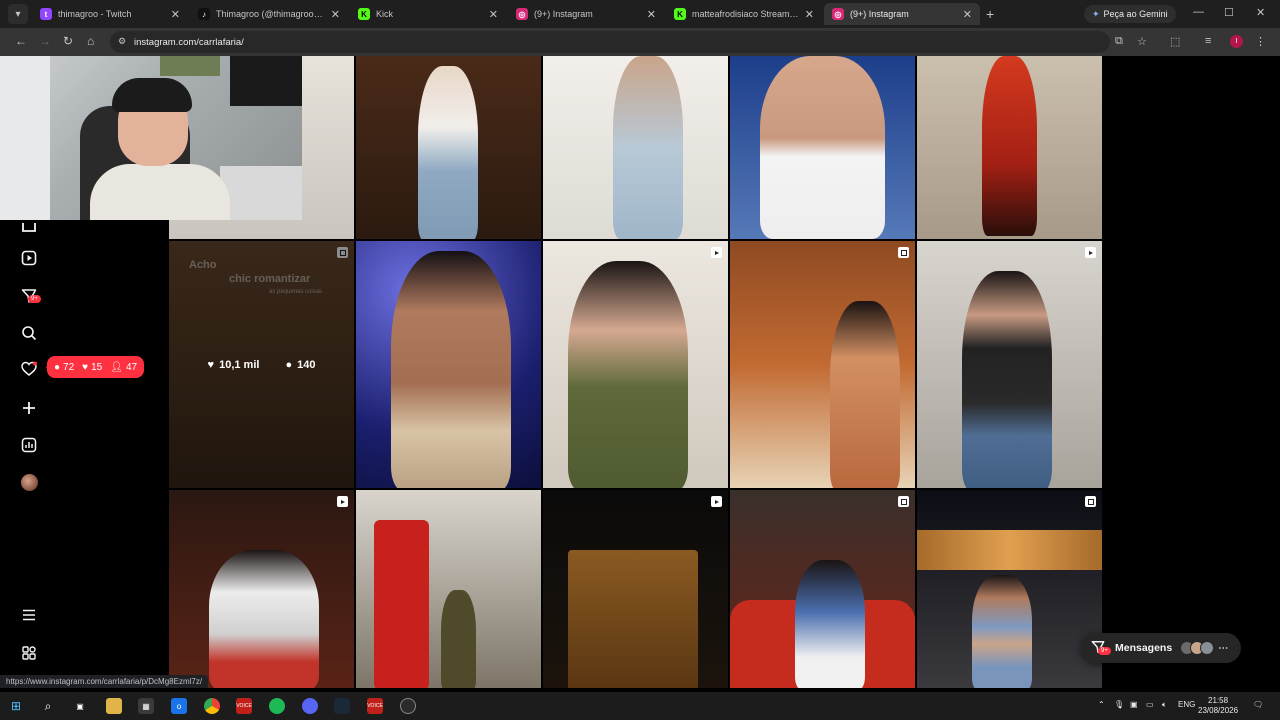 The height and width of the screenshot is (720, 1280). Describe the element at coordinates (1208, 41) in the screenshot. I see `media-controls-icon: ≡` at that location.